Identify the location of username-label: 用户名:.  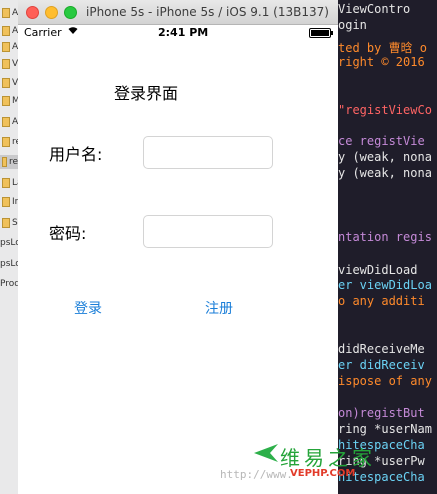
(76, 154).